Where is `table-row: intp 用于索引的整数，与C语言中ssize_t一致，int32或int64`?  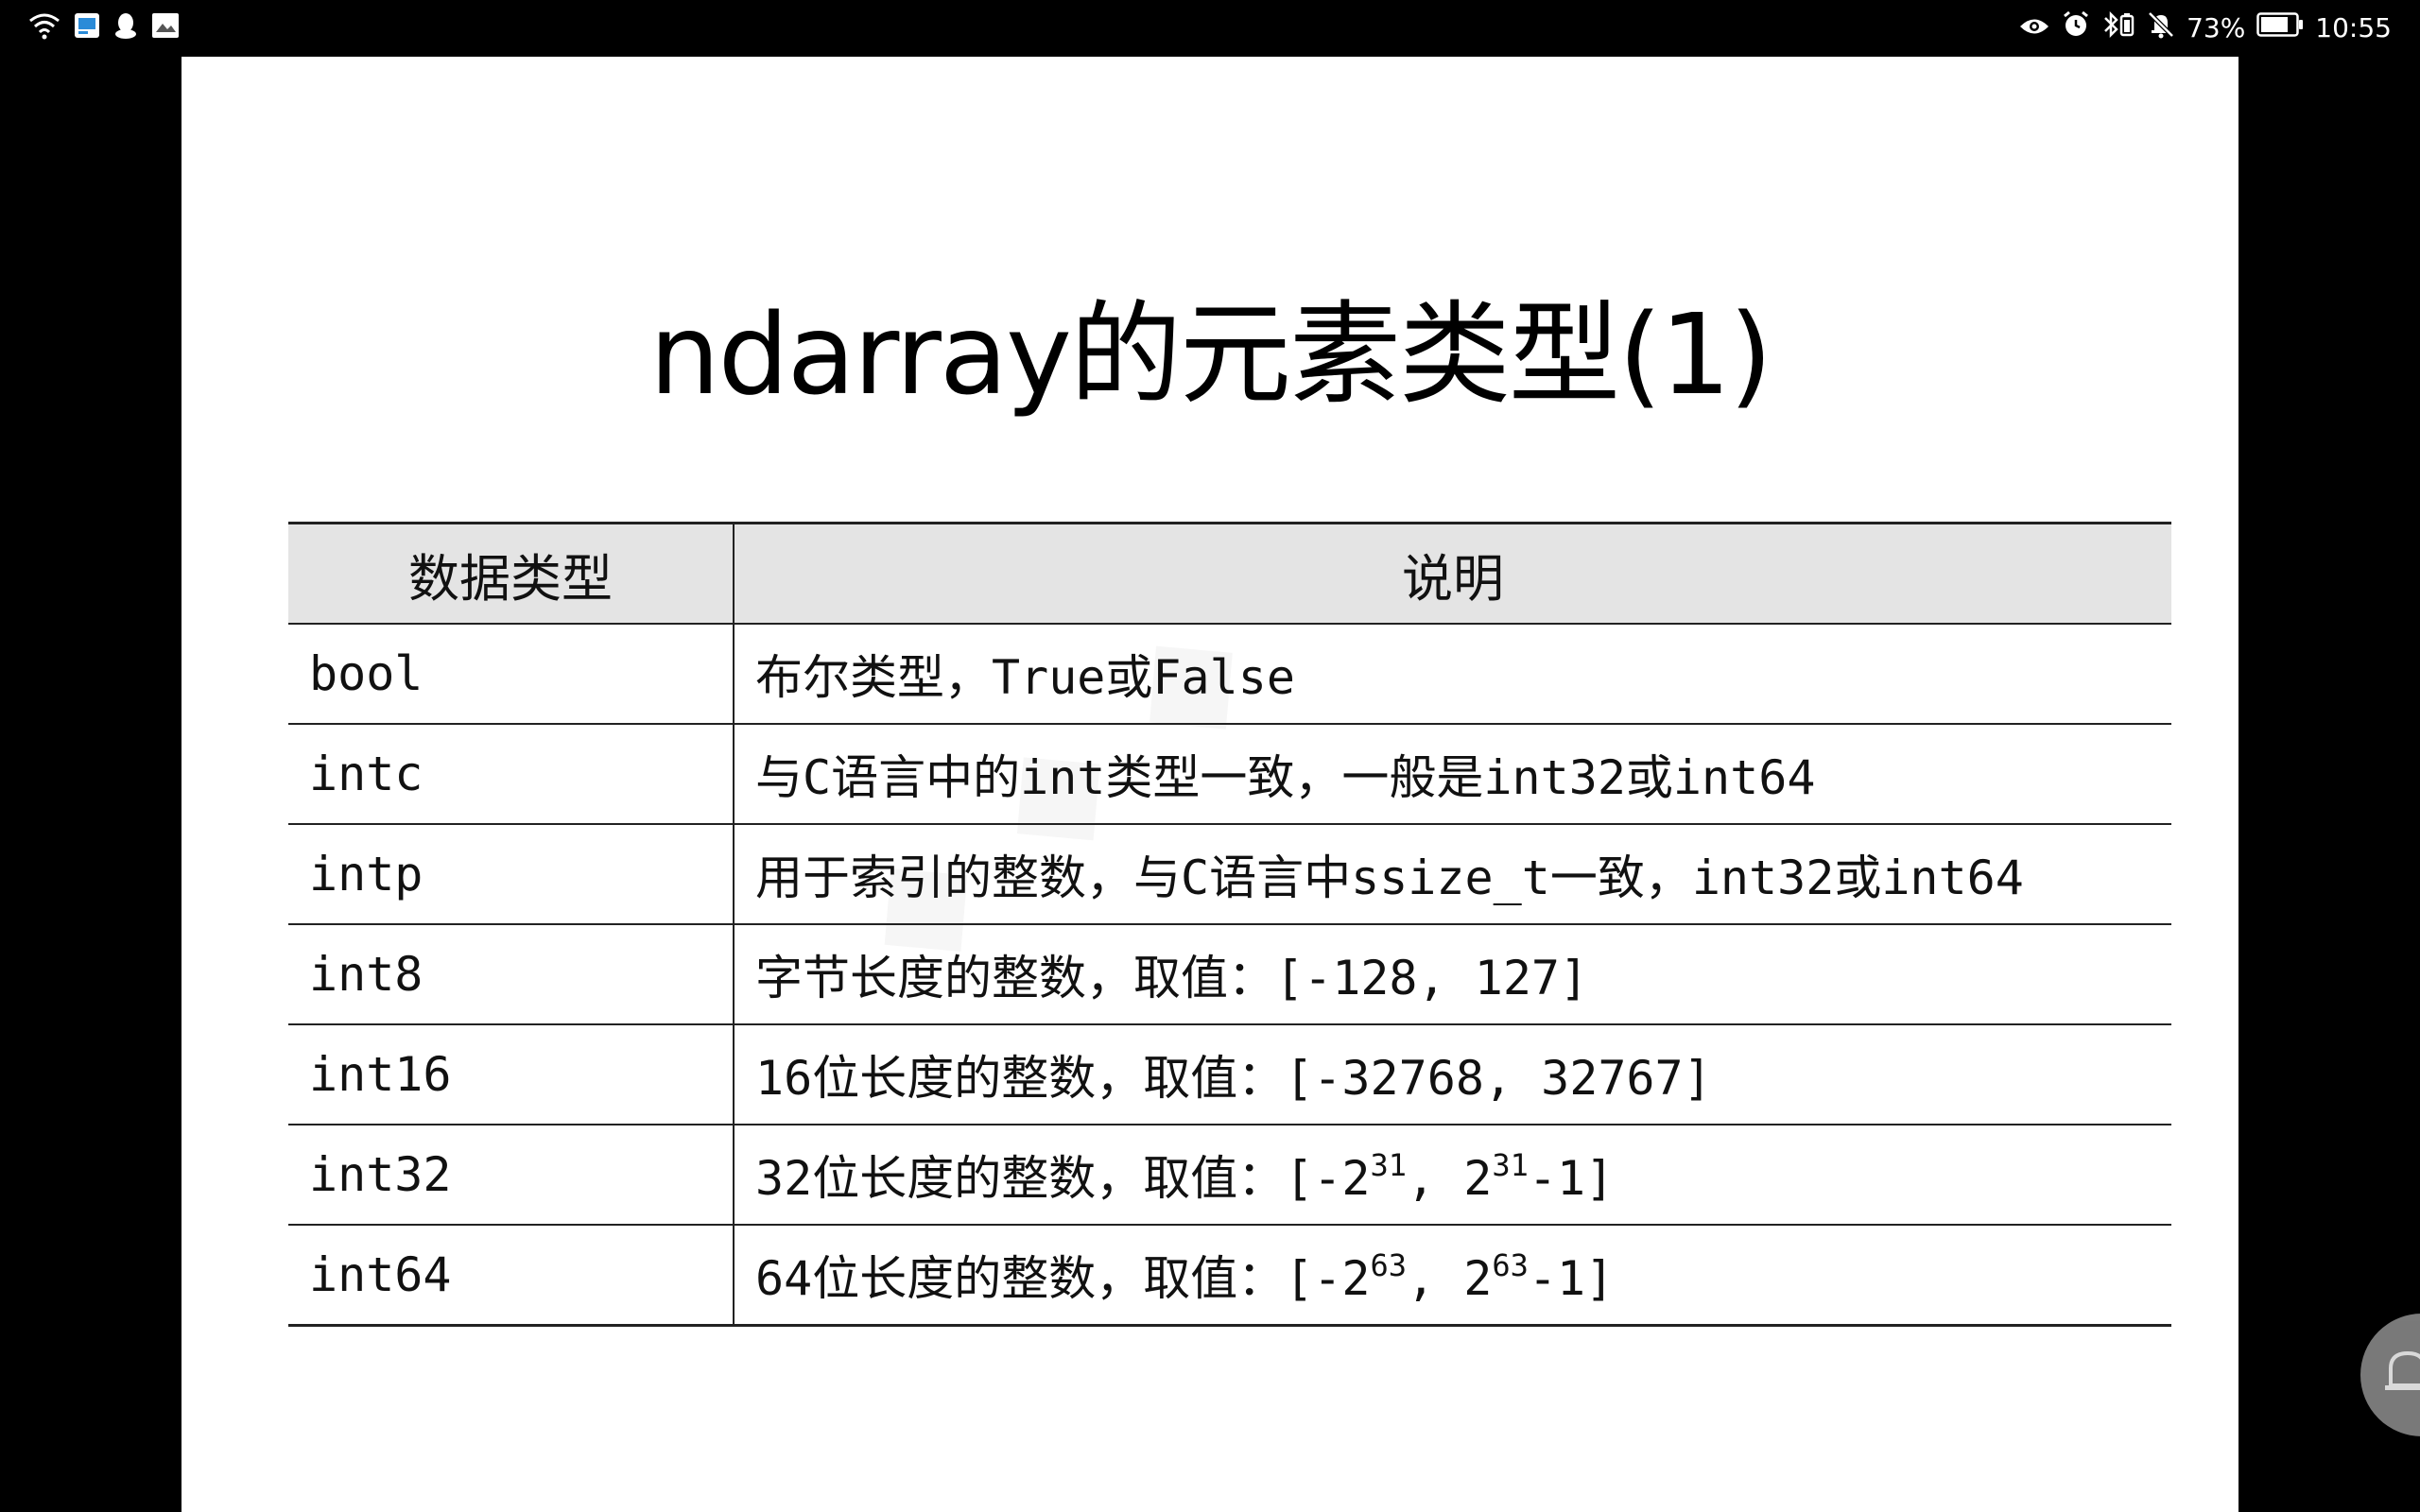 table-row: intp 用于索引的整数，与C语言中ssize_t一致，int32或int64 is located at coordinates (1229, 874).